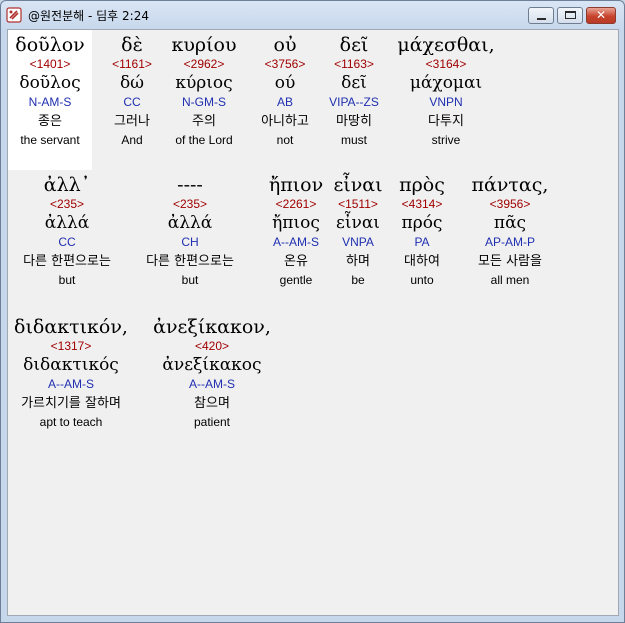 This screenshot has width=625, height=623. I want to click on window-title: @원전분해 - 딤후 2:24, so click(88, 16).